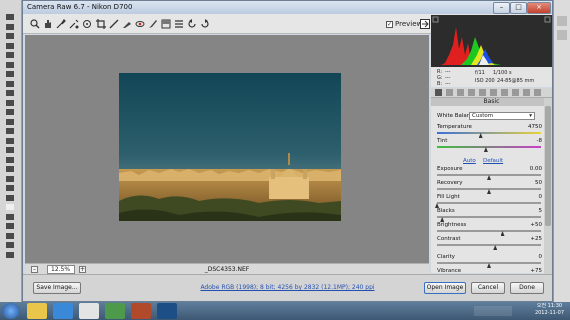 This screenshot has width=570, height=320. I want to click on slider-value: -8, so click(539, 141).